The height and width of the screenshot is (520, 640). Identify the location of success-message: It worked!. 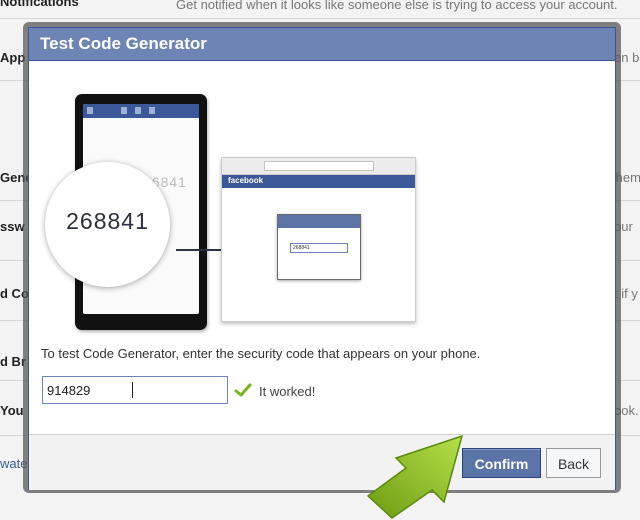
(287, 391).